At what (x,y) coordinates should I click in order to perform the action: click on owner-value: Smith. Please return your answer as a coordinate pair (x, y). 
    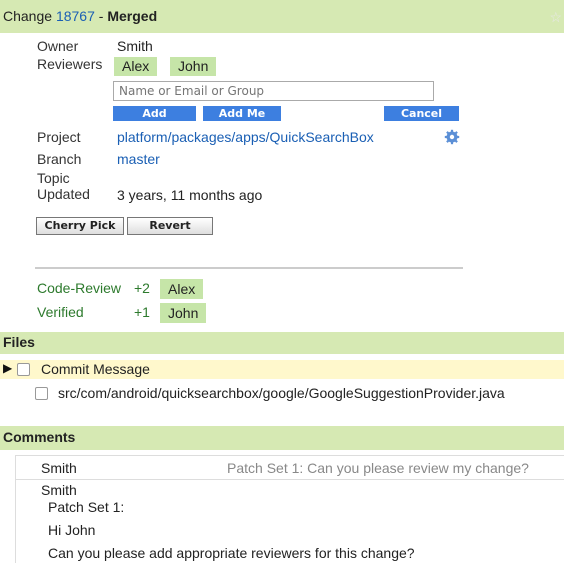
    Looking at the image, I should click on (135, 46).